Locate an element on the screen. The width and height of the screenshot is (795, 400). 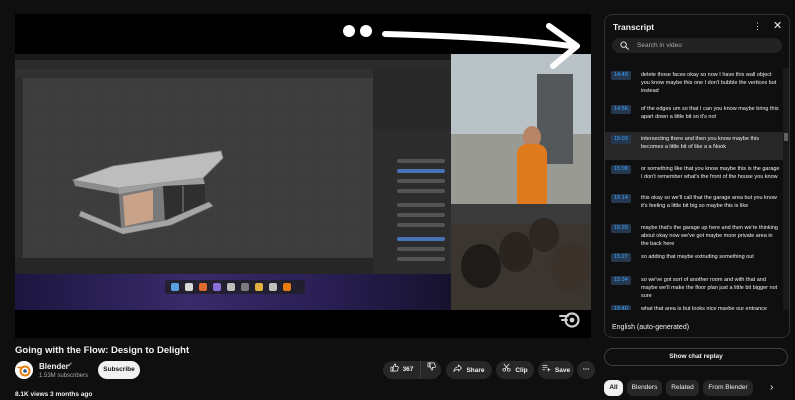
scrollbar-thumb is located at coordinates (786, 137).